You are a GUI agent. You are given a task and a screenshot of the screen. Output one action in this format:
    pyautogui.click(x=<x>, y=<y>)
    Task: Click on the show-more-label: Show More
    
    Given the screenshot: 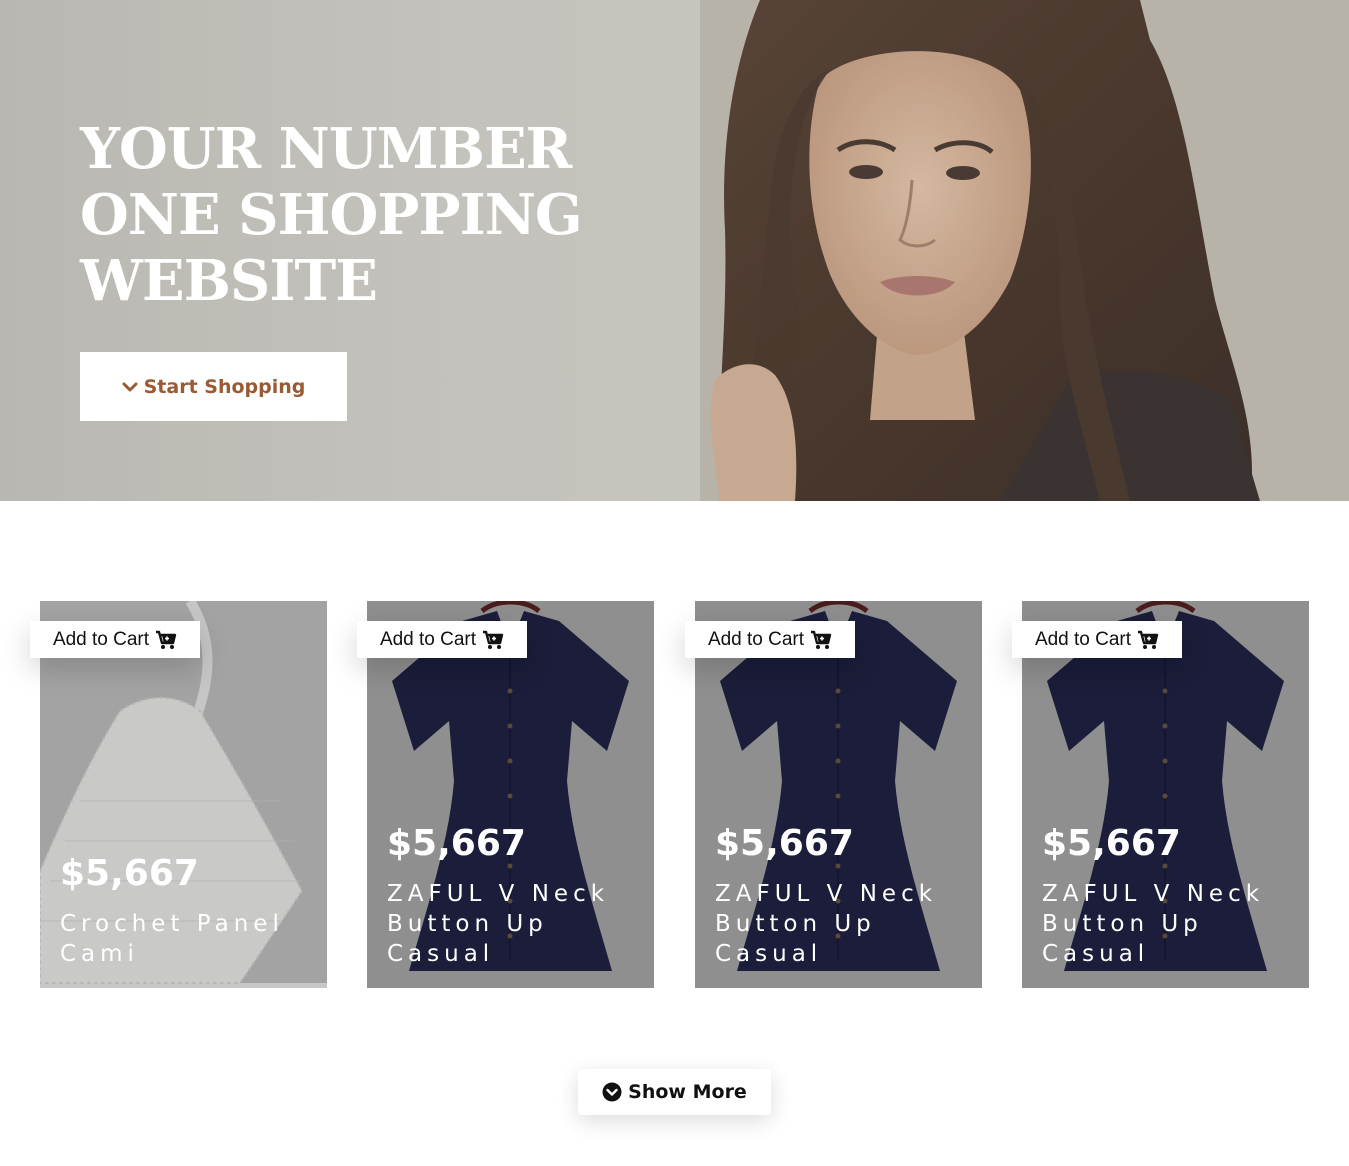 What is the action you would take?
    pyautogui.click(x=687, y=1092)
    